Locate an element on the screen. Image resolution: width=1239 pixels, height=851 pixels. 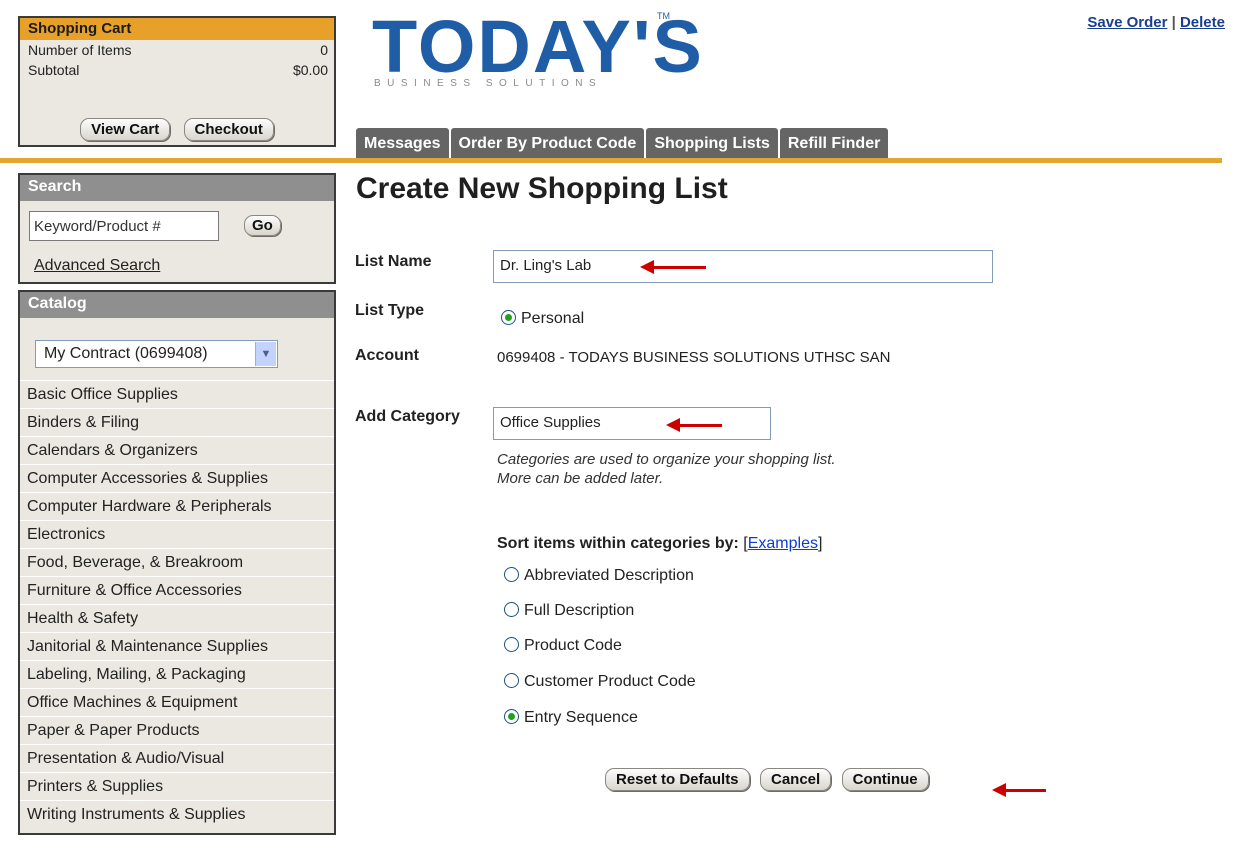
cart-subtotal-label: Subtotal is located at coordinates (54, 70).